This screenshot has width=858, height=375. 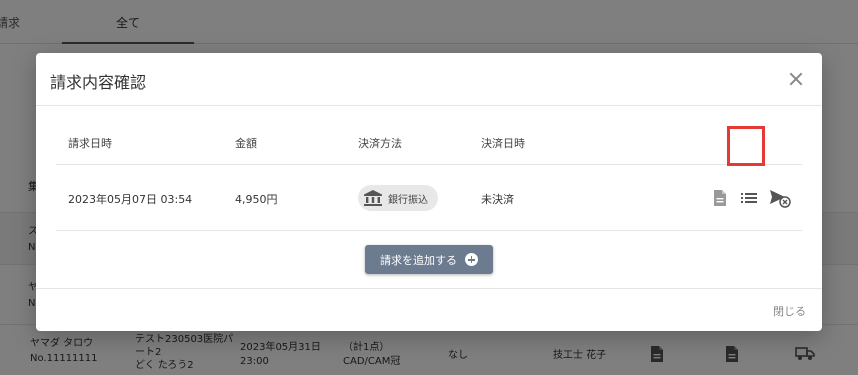 I want to click on payment-method-chip: 銀行振込, so click(x=398, y=198).